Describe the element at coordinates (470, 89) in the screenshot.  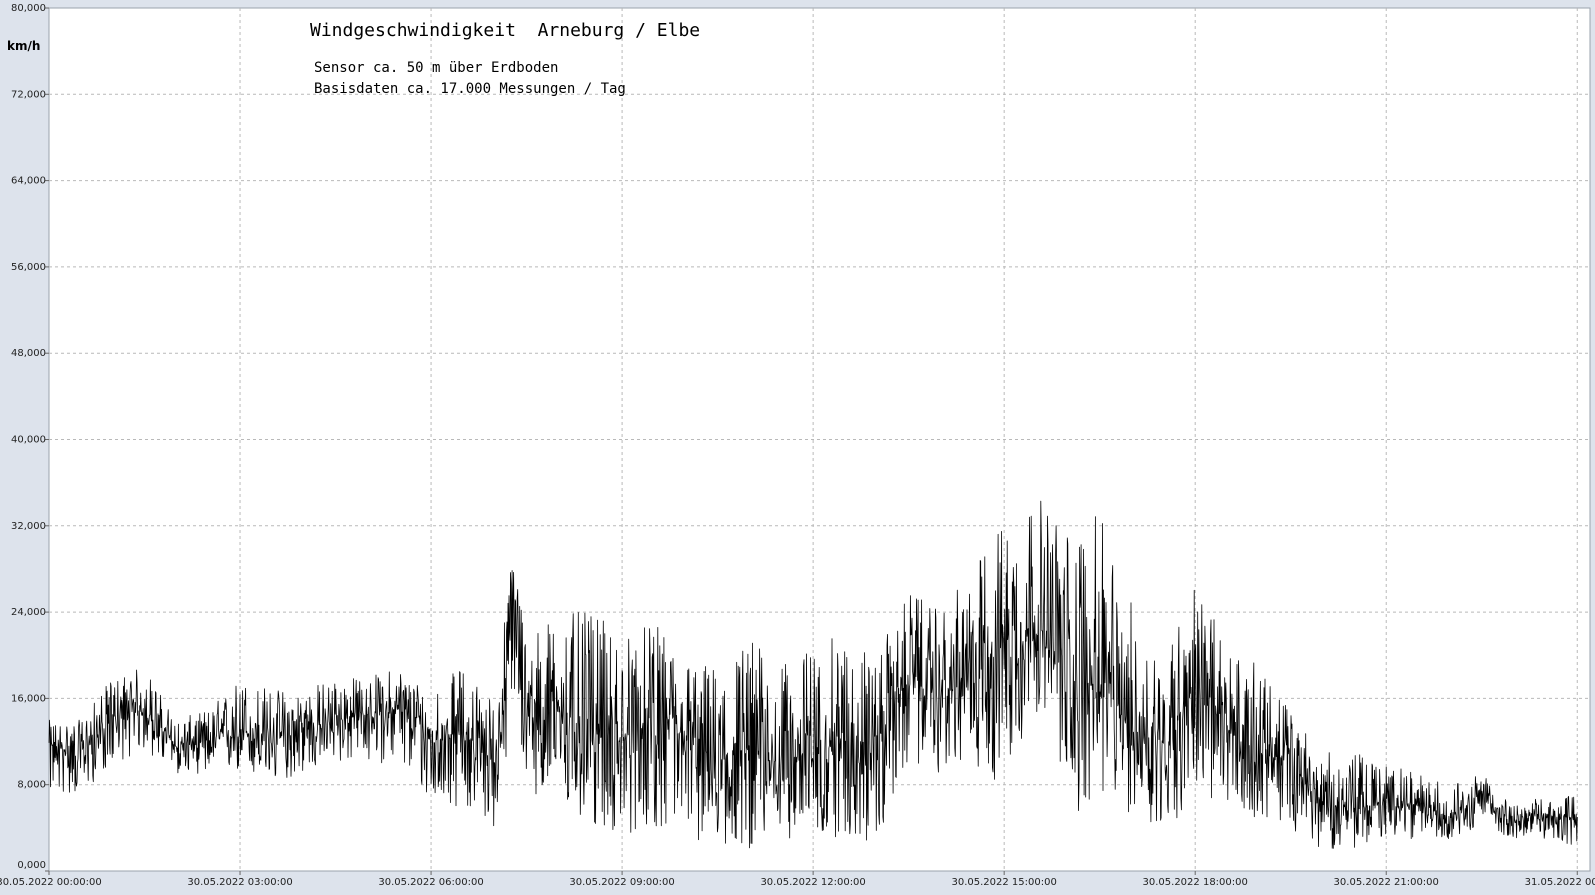
I see `chart-subtitle-basisdaten: Basisdaten ca. 17.000 Messungen / Tag` at that location.